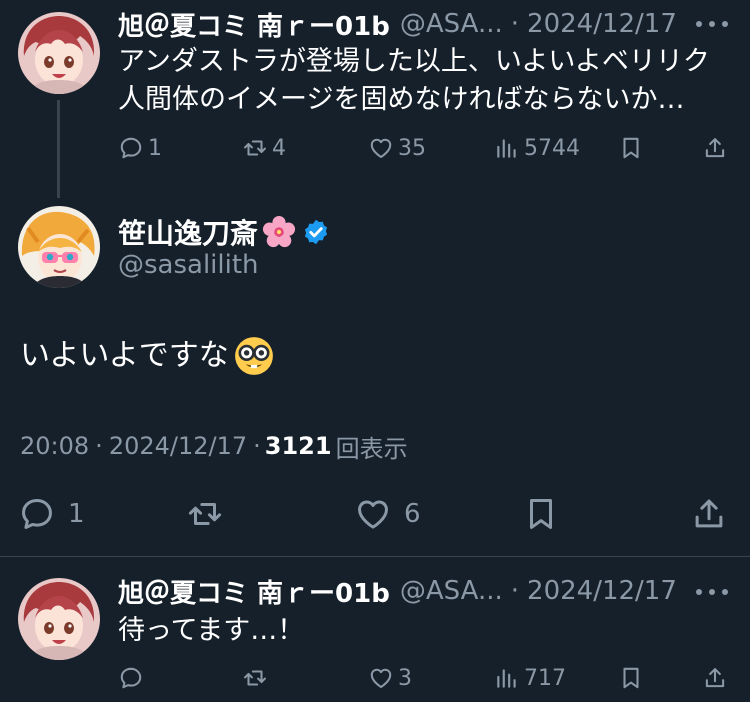  I want to click on display-name: 笹山逸刀斎, so click(188, 232).